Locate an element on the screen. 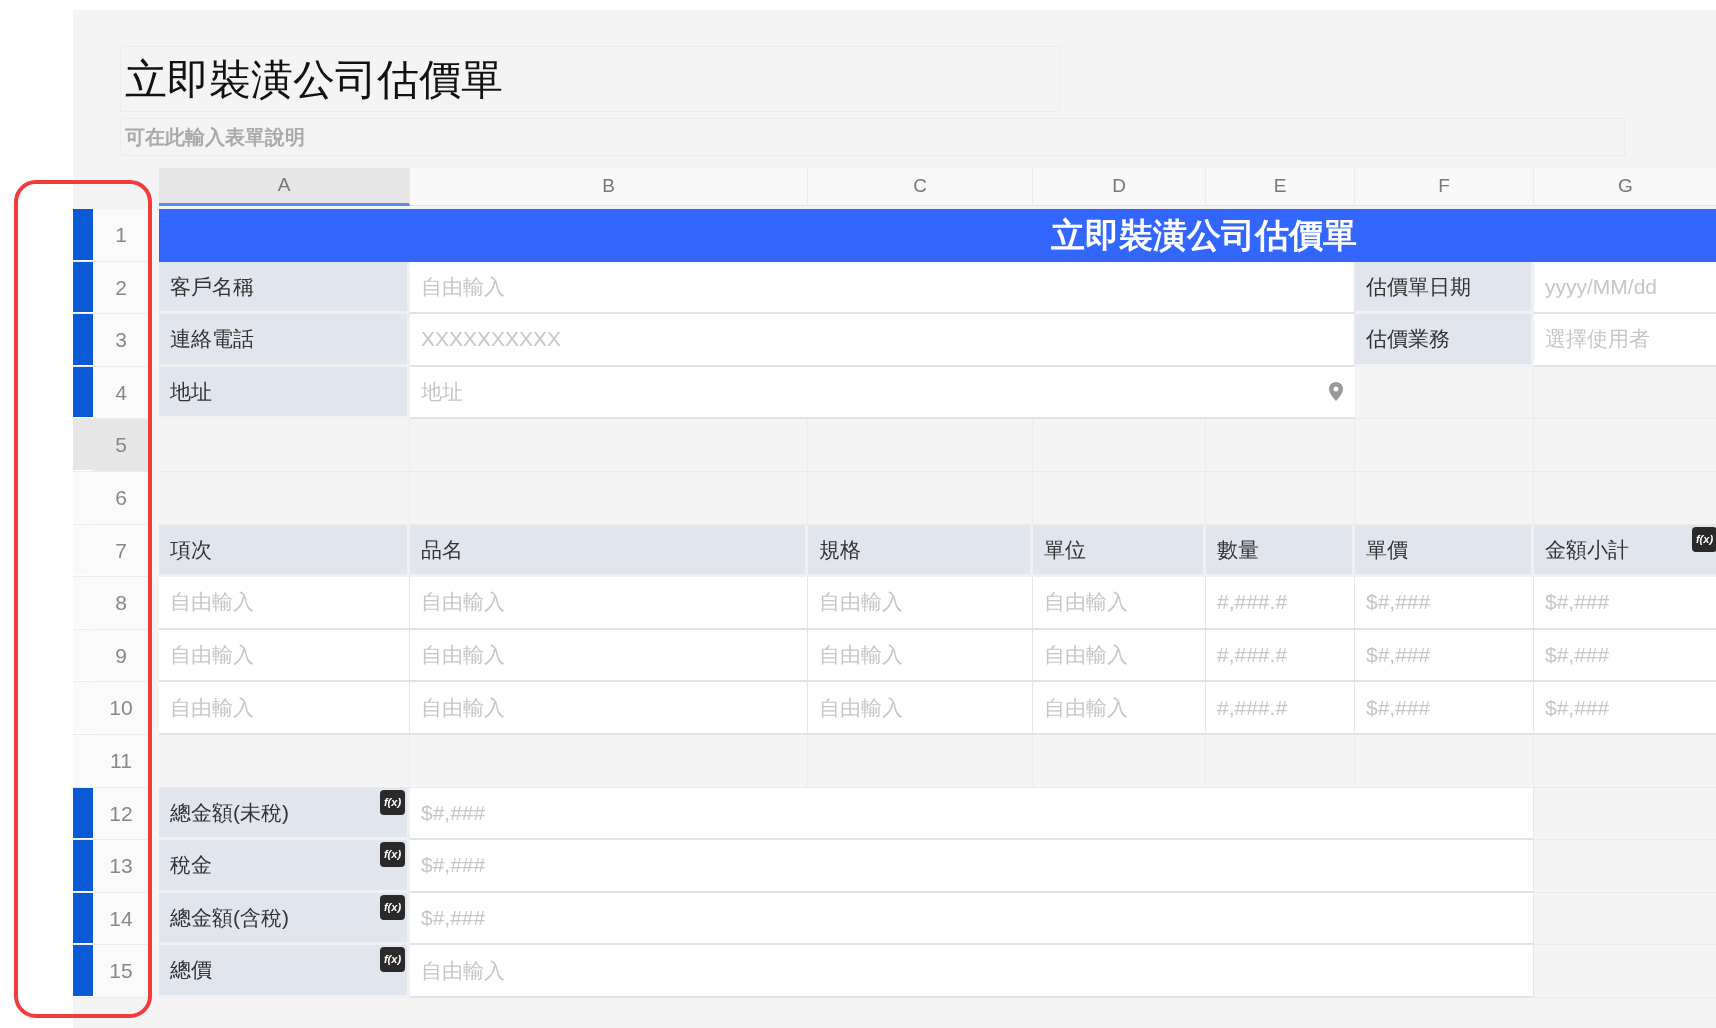 The image size is (1716, 1028). column-header: F is located at coordinates (1444, 187).